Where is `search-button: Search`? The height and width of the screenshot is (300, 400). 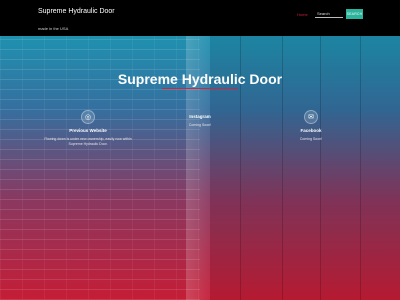
search-button: Search is located at coordinates (354, 14).